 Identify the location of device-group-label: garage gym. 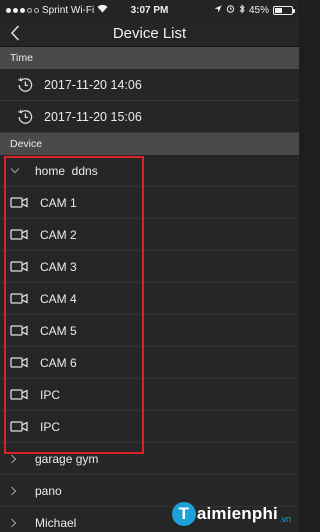
(67, 458).